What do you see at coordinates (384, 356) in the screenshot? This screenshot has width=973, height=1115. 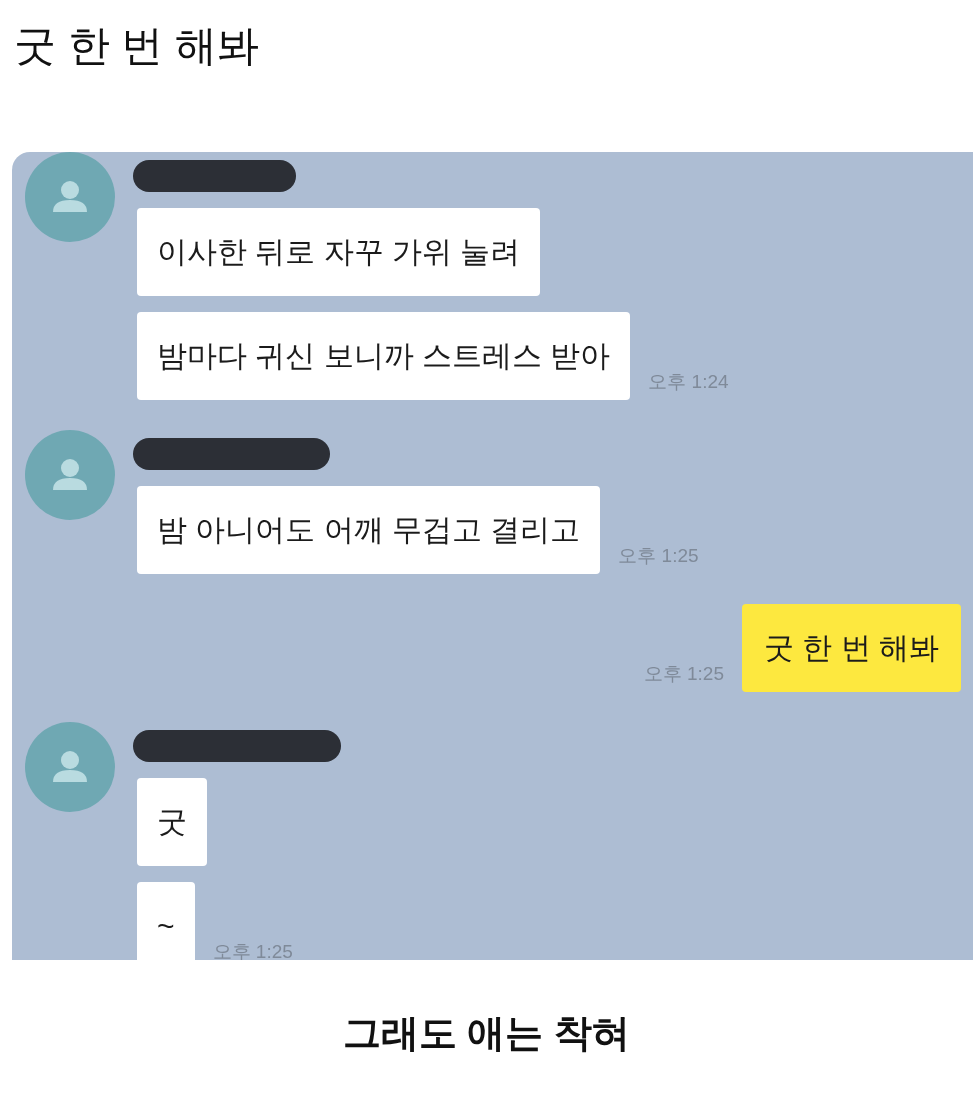 I see `message-bubble: 밤마다 귀신 보니까 스트레스 받아` at bounding box center [384, 356].